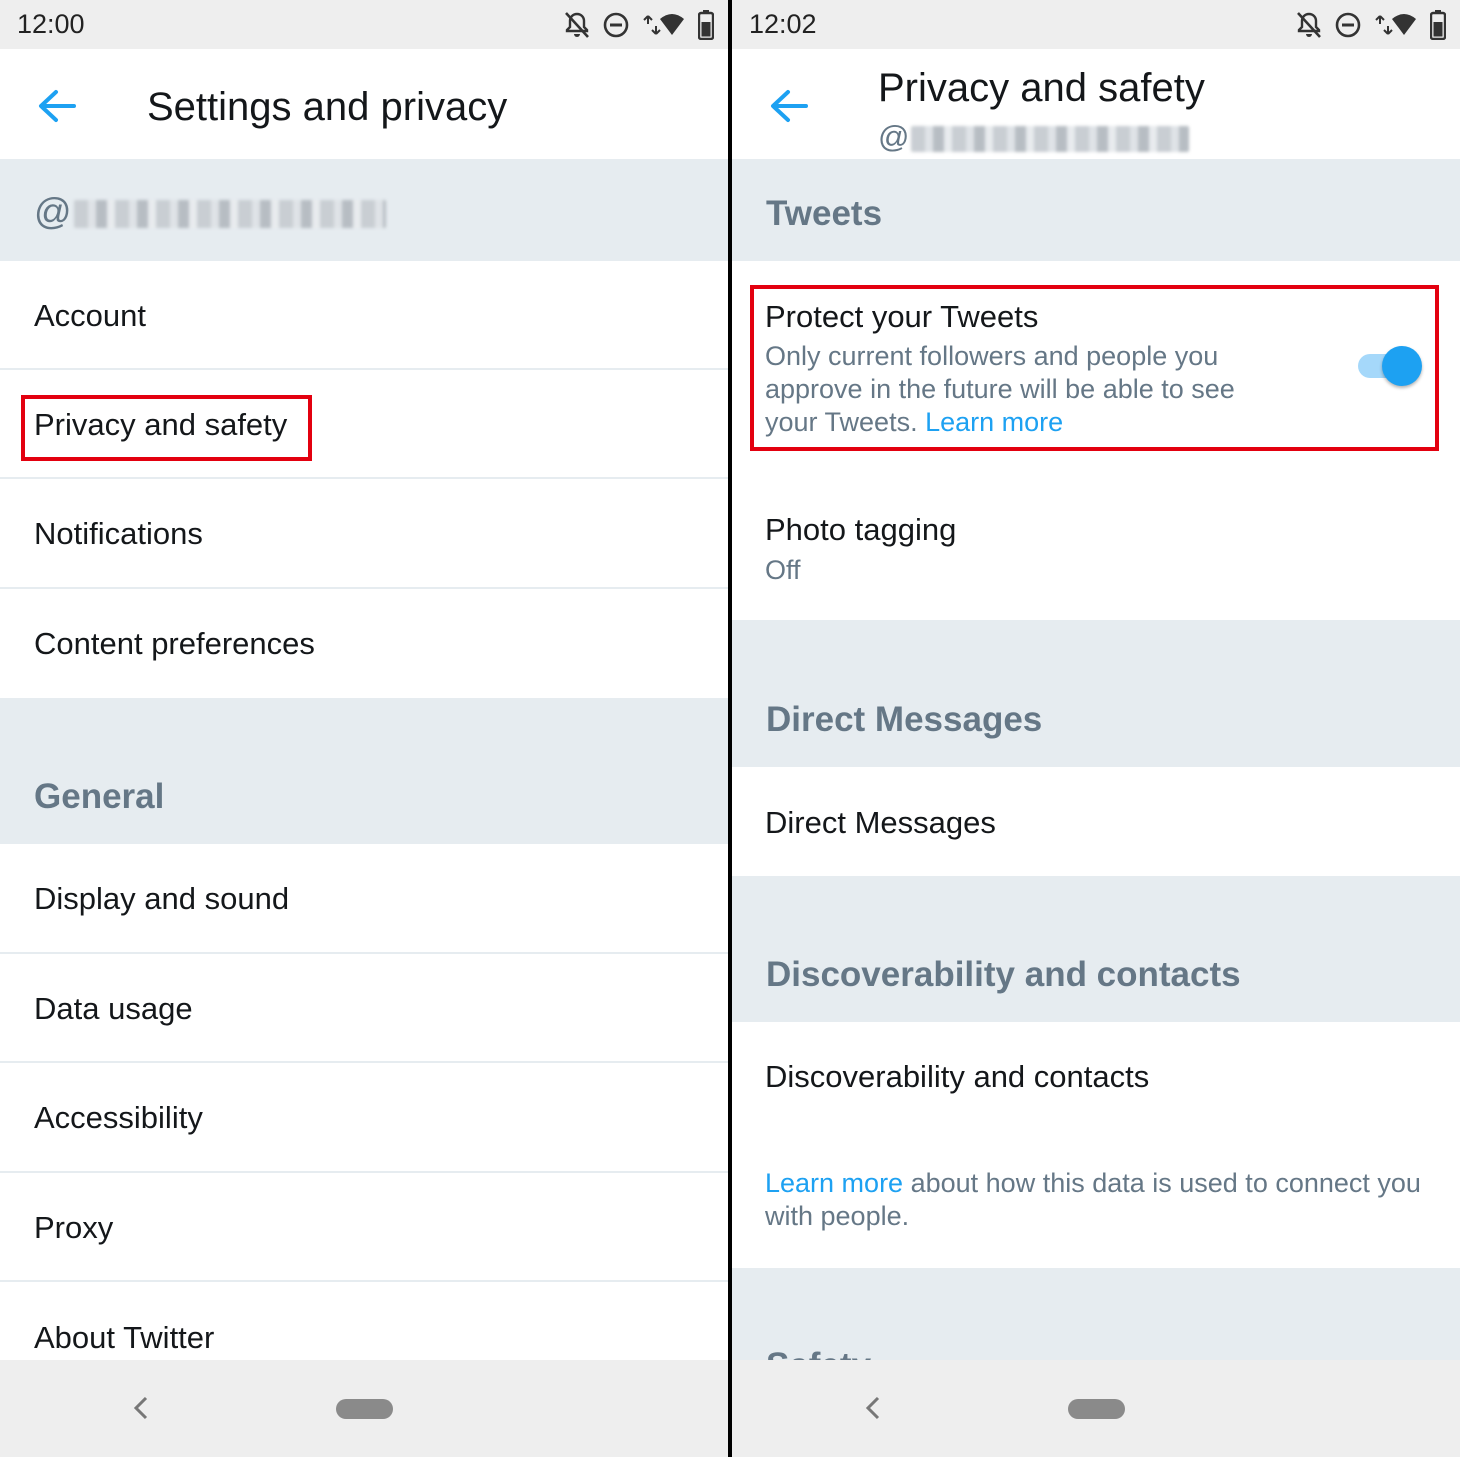 The width and height of the screenshot is (1460, 1457). Describe the element at coordinates (880, 822) in the screenshot. I see `item-label: Direct Messages` at that location.